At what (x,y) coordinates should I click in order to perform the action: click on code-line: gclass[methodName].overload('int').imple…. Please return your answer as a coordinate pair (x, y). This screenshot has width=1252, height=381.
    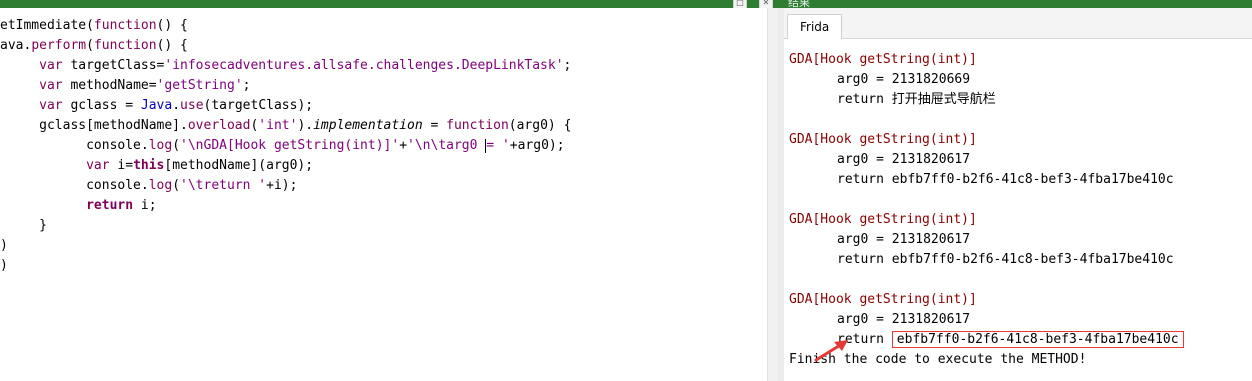
    Looking at the image, I should click on (285, 126).